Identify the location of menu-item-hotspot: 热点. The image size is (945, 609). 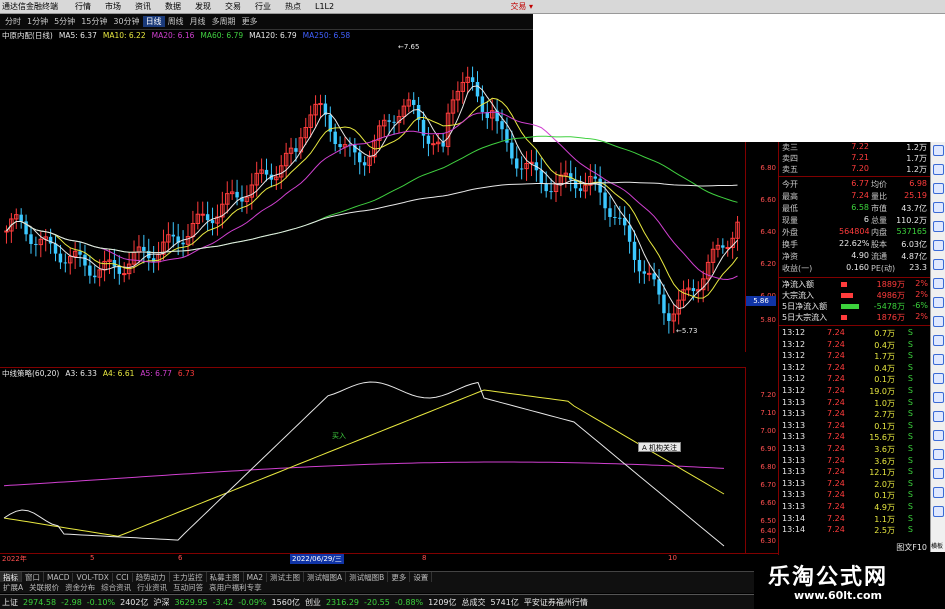
(293, 6).